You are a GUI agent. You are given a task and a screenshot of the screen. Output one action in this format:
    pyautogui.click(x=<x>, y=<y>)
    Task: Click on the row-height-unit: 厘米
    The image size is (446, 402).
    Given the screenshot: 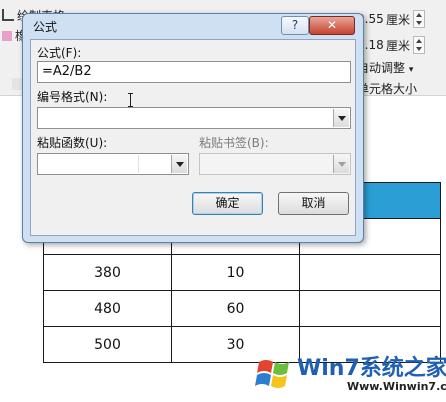 What is the action you would take?
    pyautogui.click(x=398, y=19)
    